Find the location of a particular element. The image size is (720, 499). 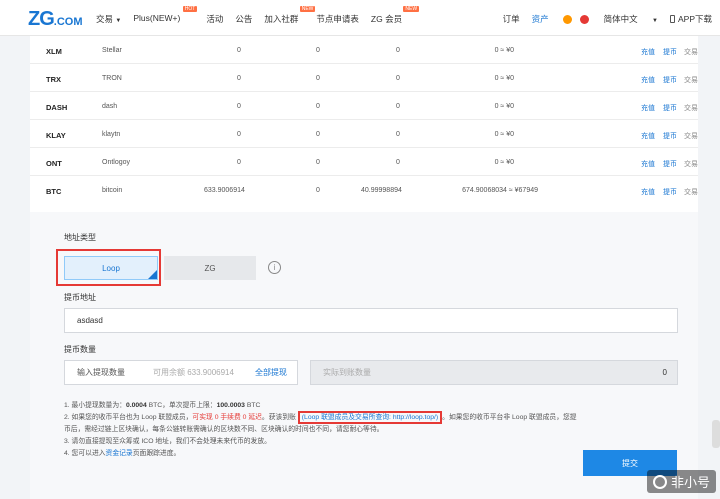

note-text: 页面跟踪进度。 is located at coordinates (156, 453).